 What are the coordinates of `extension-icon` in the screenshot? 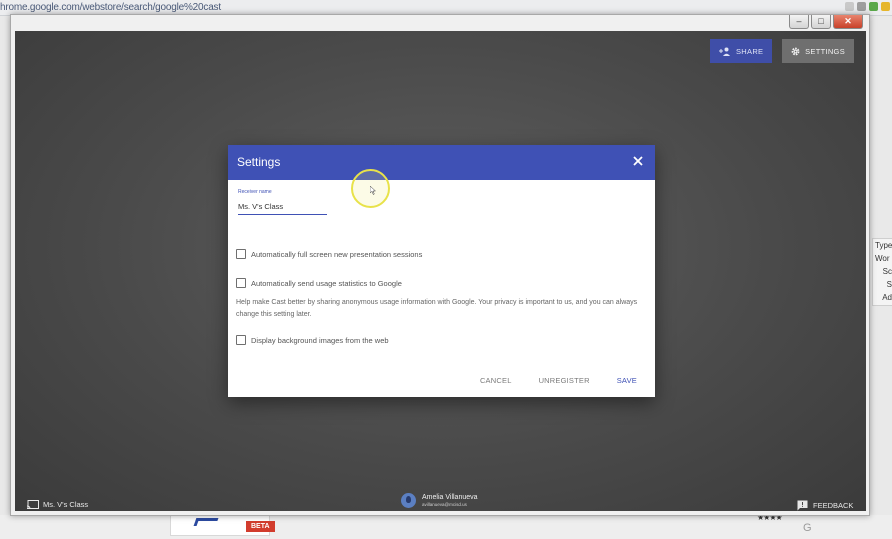 It's located at (861, 6).